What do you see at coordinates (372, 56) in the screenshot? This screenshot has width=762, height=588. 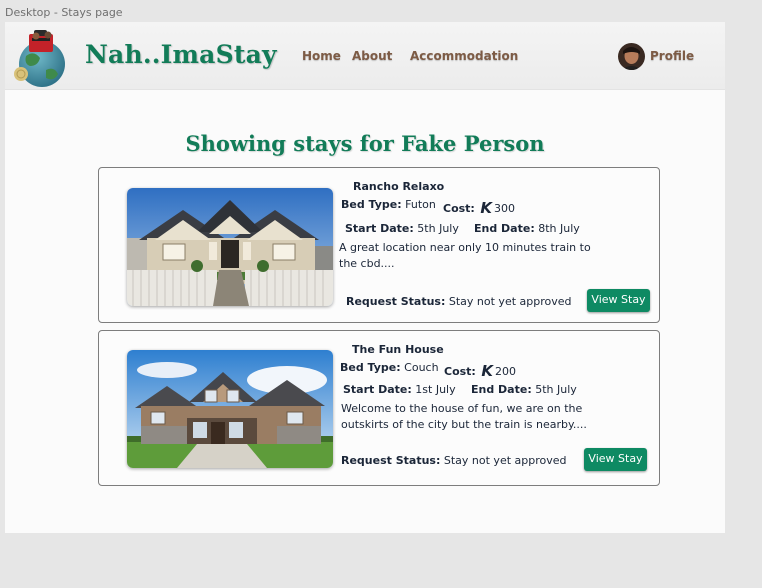 I see `nav-about-link: About` at bounding box center [372, 56].